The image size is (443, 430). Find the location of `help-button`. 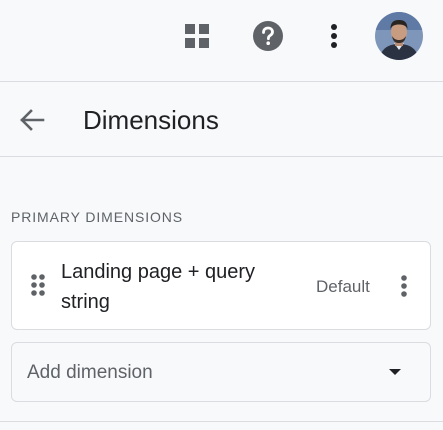

help-button is located at coordinates (268, 36).